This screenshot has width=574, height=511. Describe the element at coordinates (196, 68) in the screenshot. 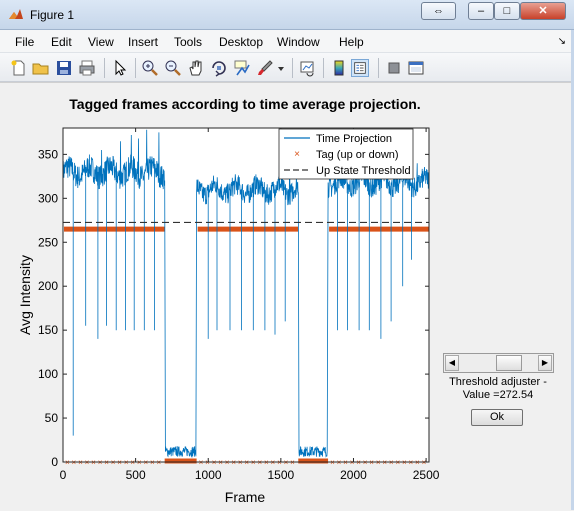

I see `pan-hand-icon` at that location.